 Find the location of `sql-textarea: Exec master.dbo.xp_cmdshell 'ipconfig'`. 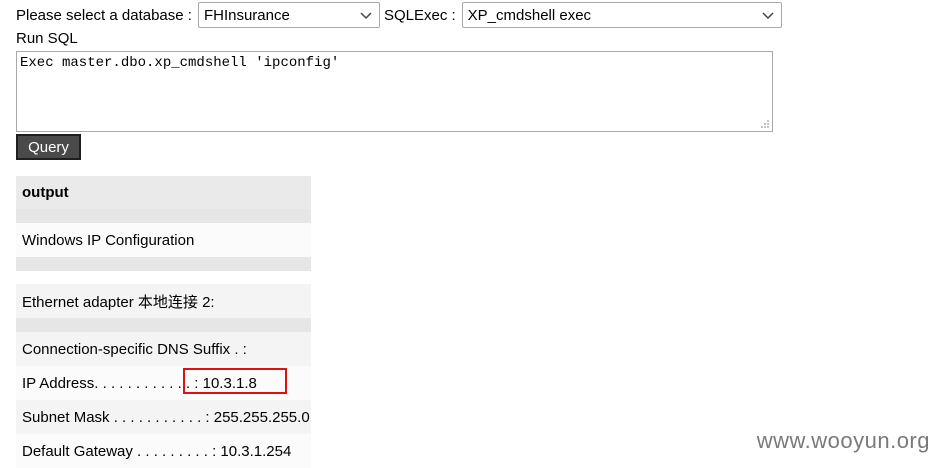

sql-textarea: Exec master.dbo.xp_cmdshell 'ipconfig' is located at coordinates (394, 91).